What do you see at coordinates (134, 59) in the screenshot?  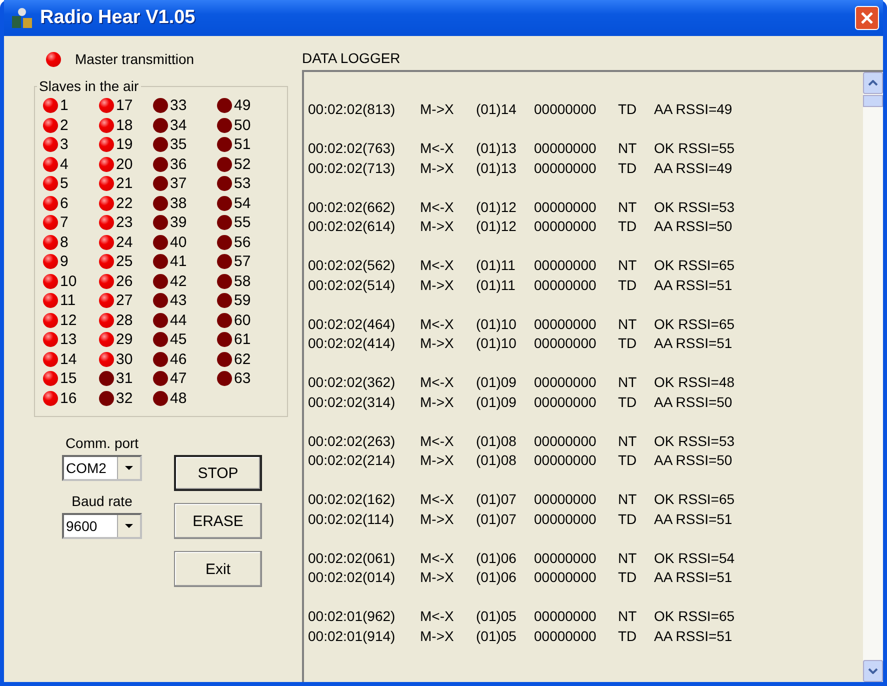 I see `master-label: Master transmittion` at bounding box center [134, 59].